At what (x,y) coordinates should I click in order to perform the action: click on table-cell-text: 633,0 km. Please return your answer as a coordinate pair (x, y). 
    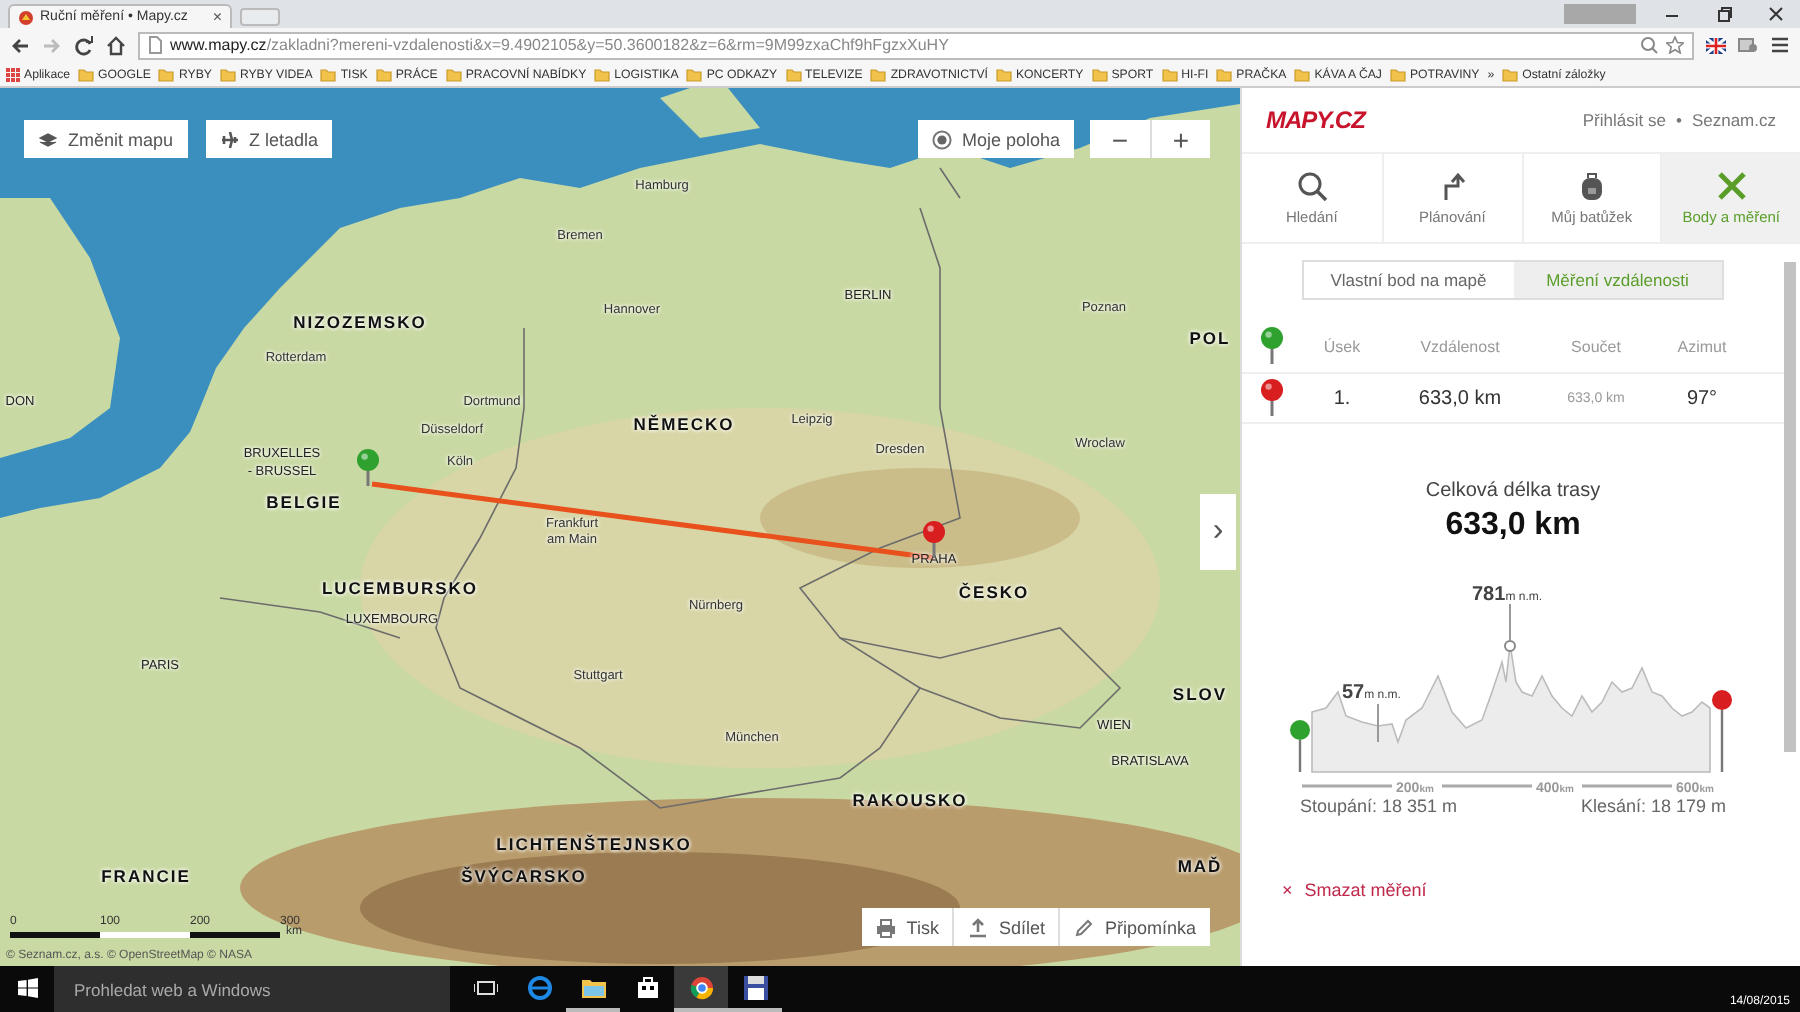
    Looking at the image, I should click on (1460, 398).